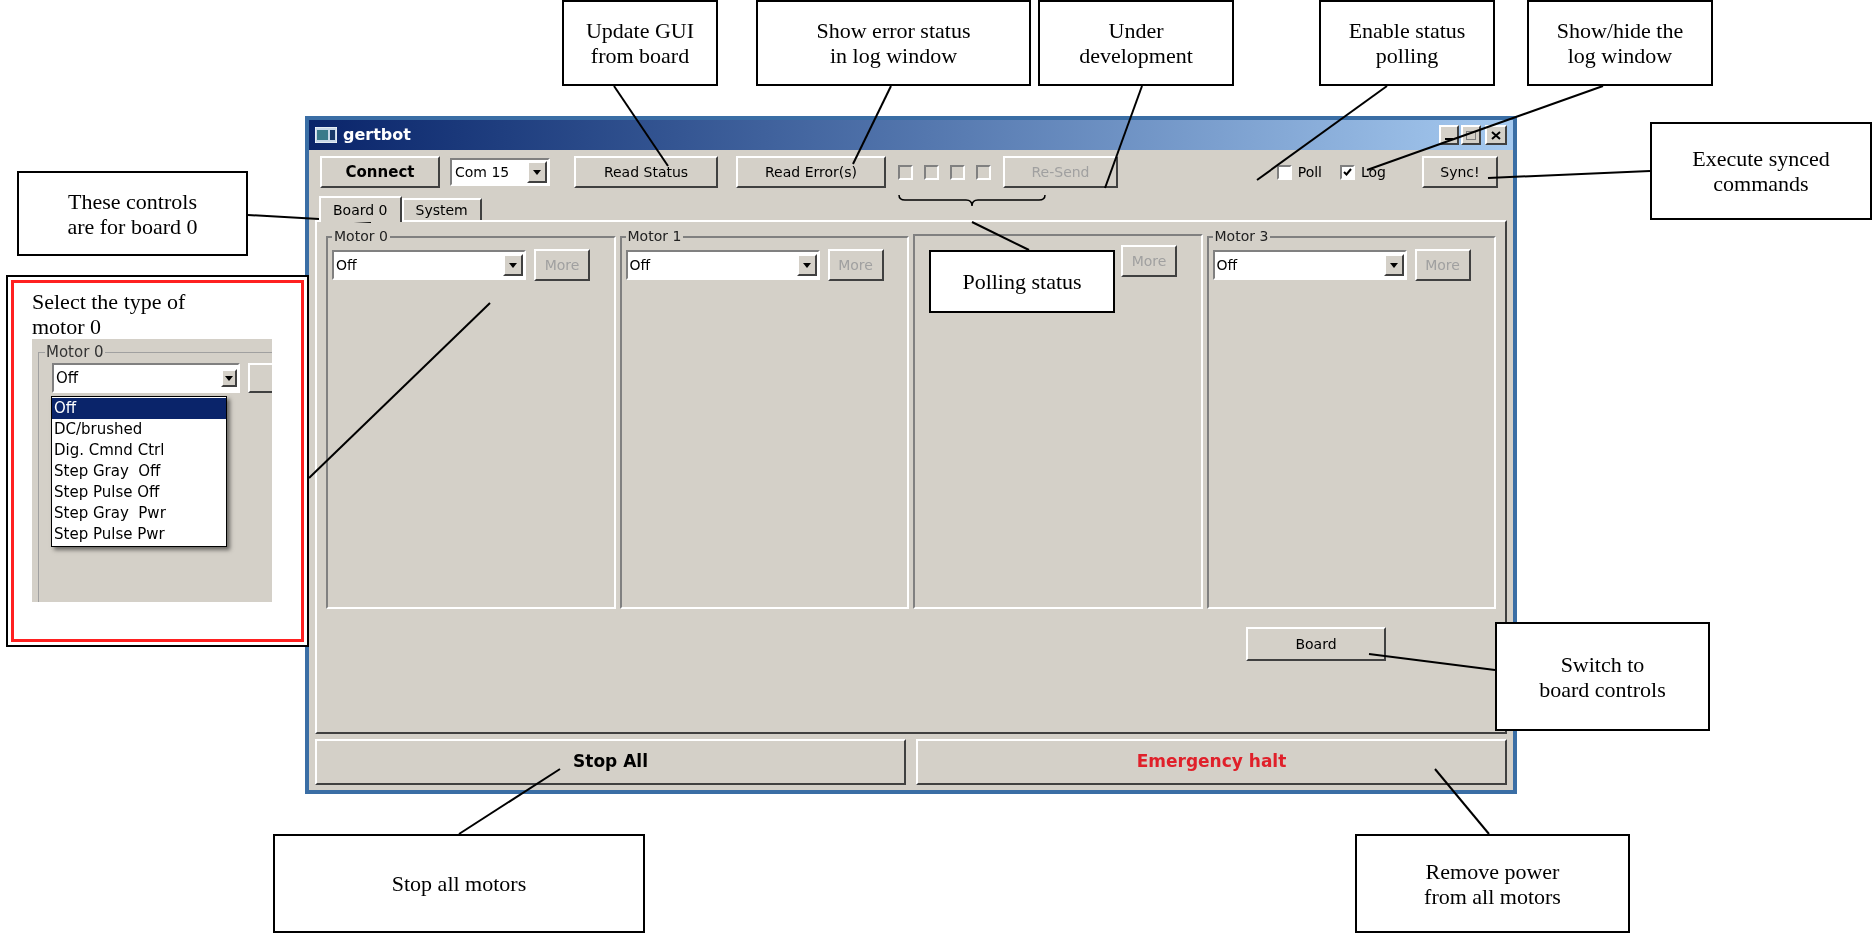 The height and width of the screenshot is (934, 1876). Describe the element at coordinates (132, 213) in the screenshot. I see `callout-text: These controls are for board 0` at that location.